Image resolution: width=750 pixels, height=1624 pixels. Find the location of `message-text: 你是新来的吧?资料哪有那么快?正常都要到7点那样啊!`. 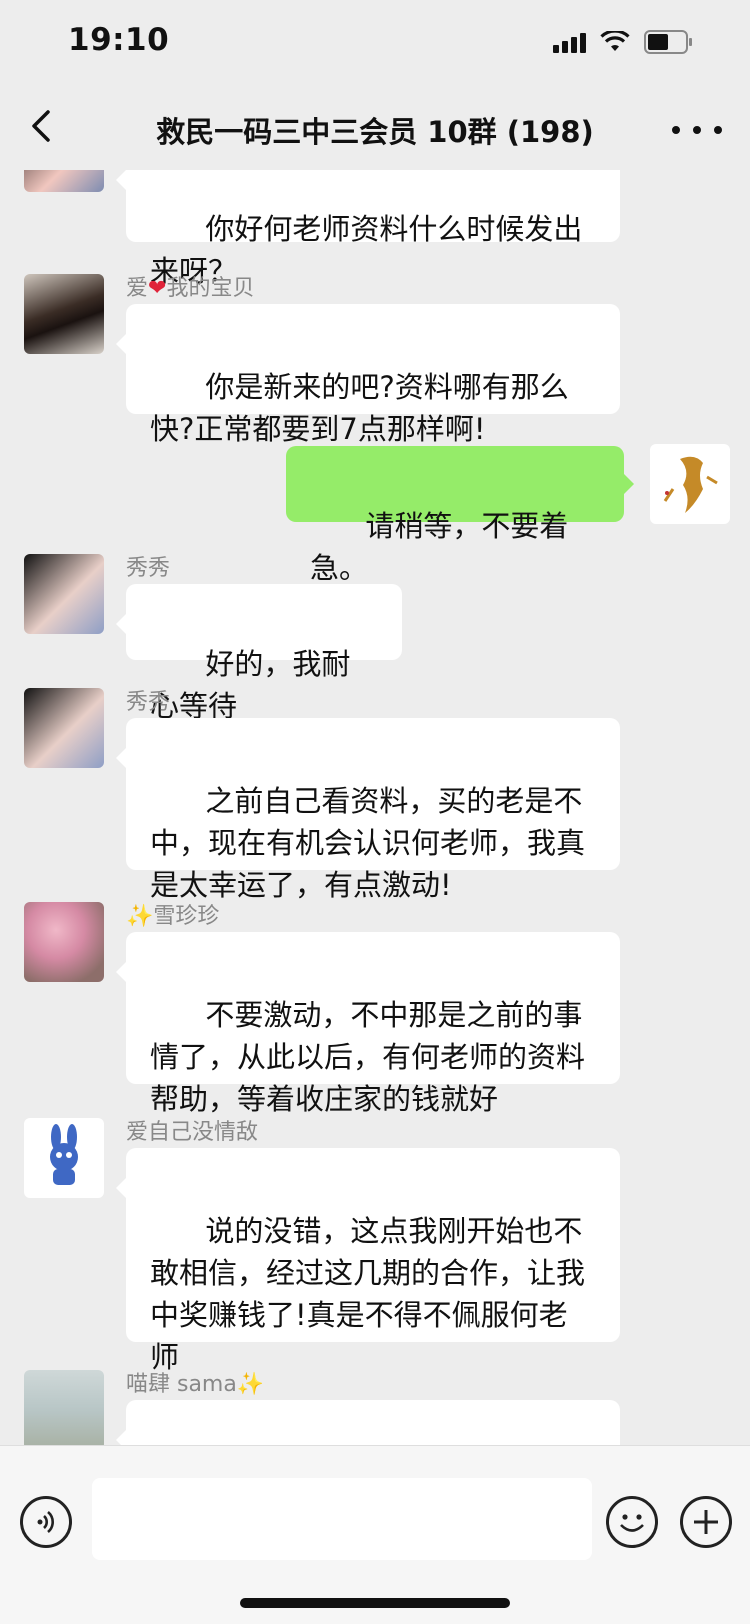

message-text: 你是新来的吧?资料哪有那么快?正常都要到7点那样啊! is located at coordinates (359, 408).